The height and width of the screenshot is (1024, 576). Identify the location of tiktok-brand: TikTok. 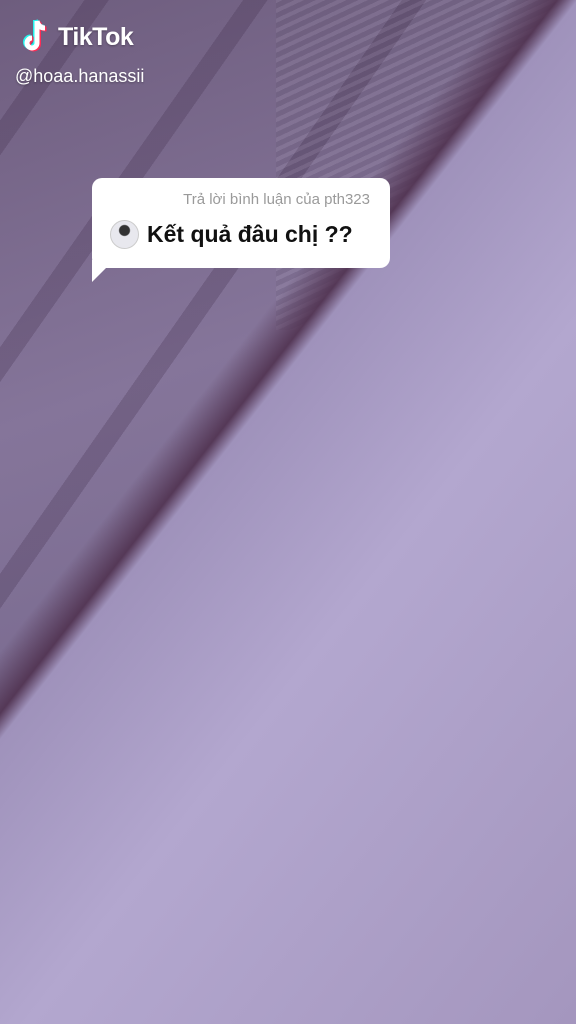
(96, 36).